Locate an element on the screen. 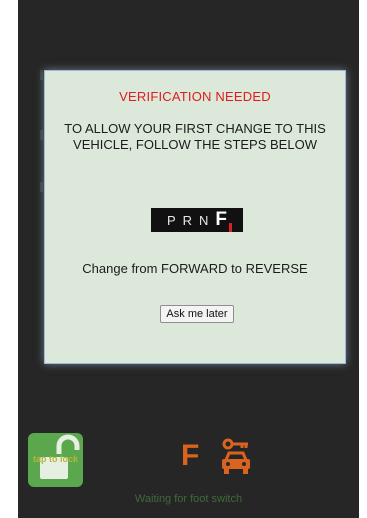 The image size is (367, 518). gear-active-f: F is located at coordinates (224, 220).